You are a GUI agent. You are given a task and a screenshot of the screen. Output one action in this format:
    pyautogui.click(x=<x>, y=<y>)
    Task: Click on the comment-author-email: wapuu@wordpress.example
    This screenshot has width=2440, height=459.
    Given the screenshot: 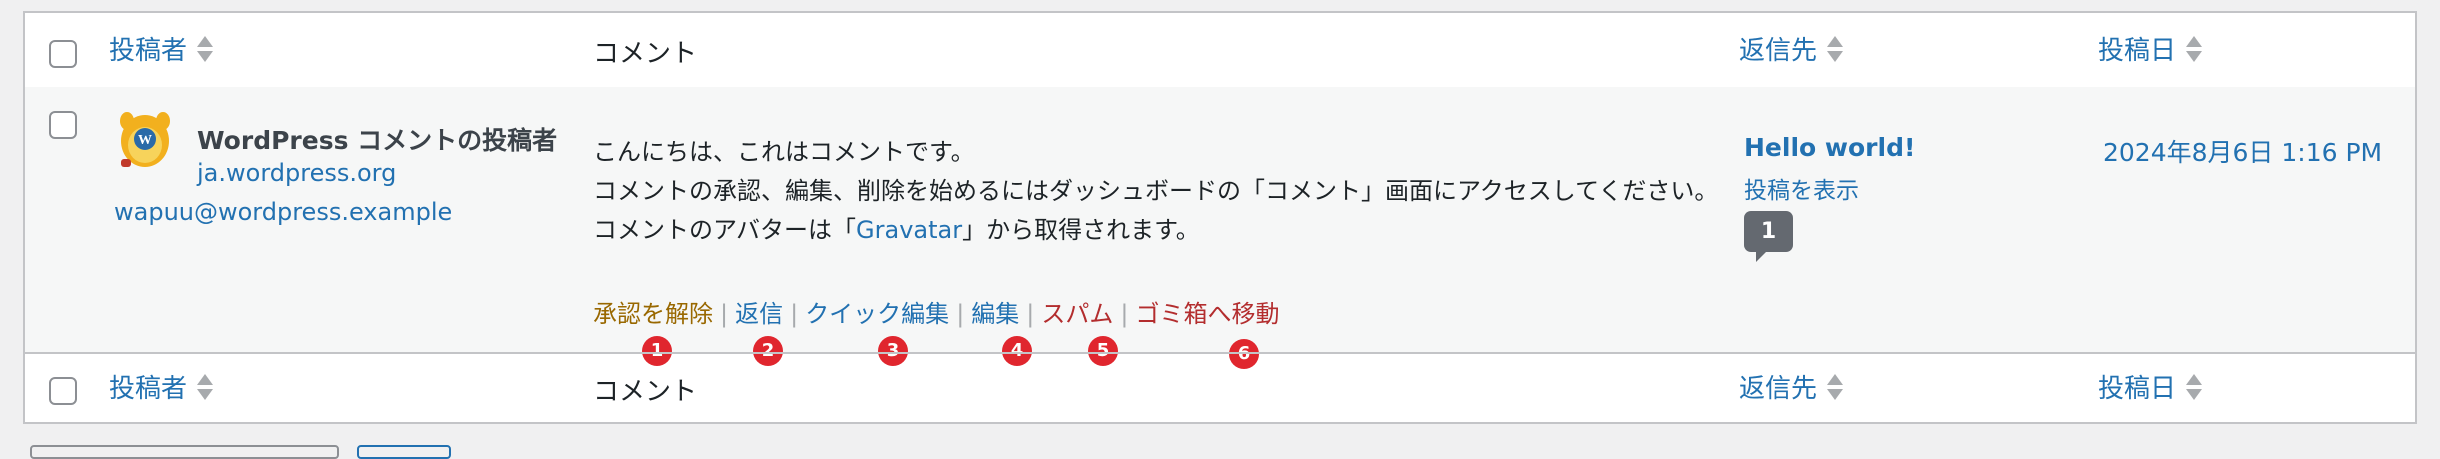 What is the action you would take?
    pyautogui.click(x=283, y=212)
    